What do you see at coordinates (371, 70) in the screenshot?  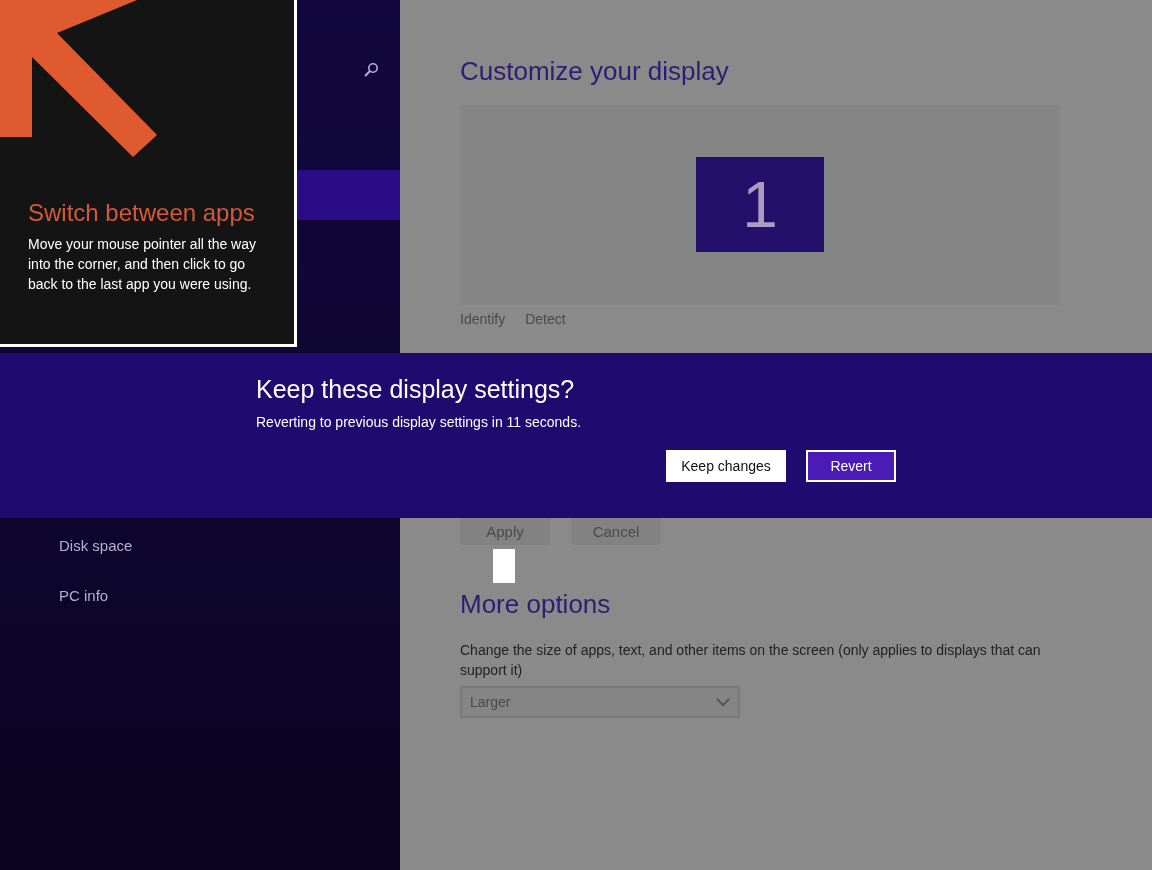 I see `search-icon` at bounding box center [371, 70].